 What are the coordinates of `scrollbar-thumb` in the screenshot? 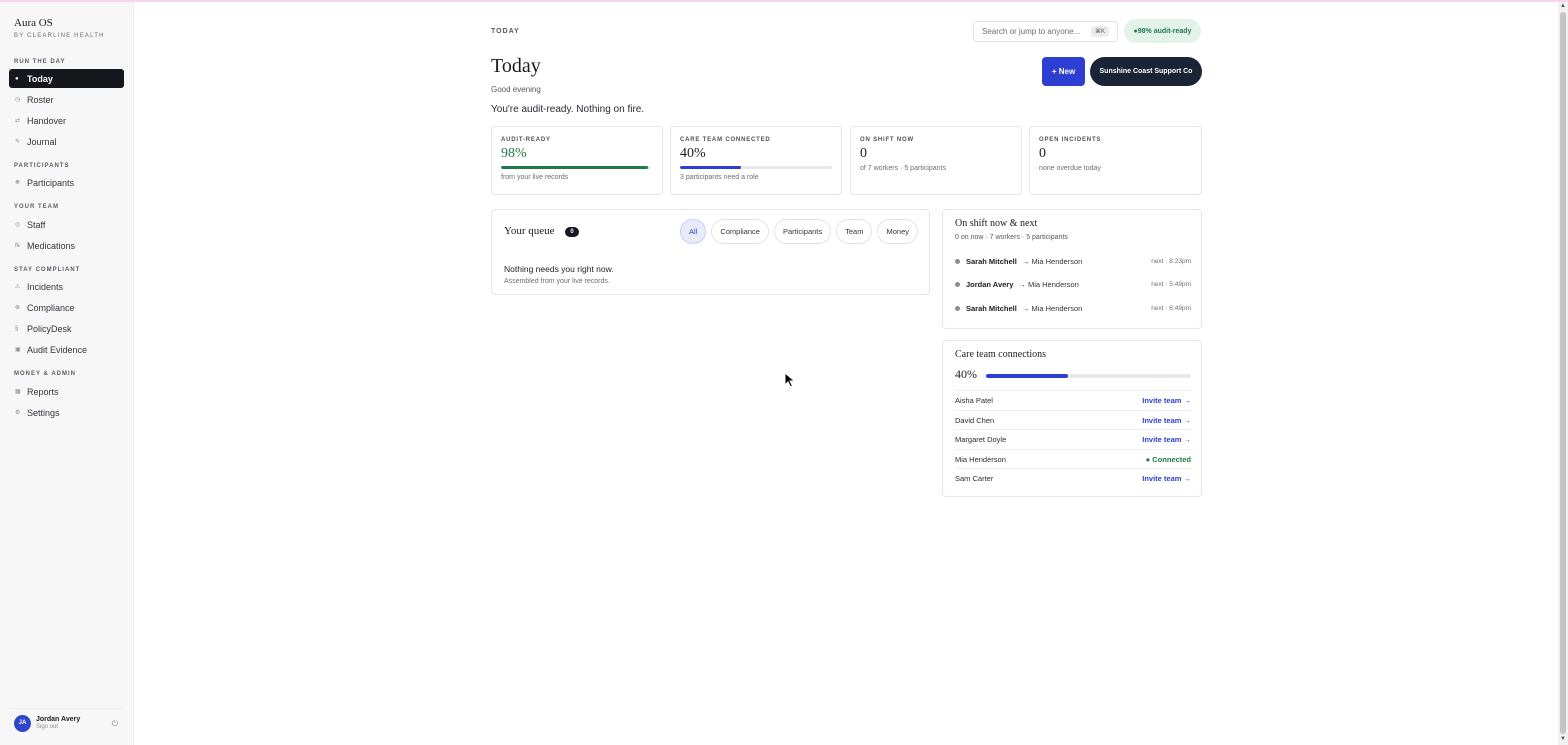 It's located at (1563, 373).